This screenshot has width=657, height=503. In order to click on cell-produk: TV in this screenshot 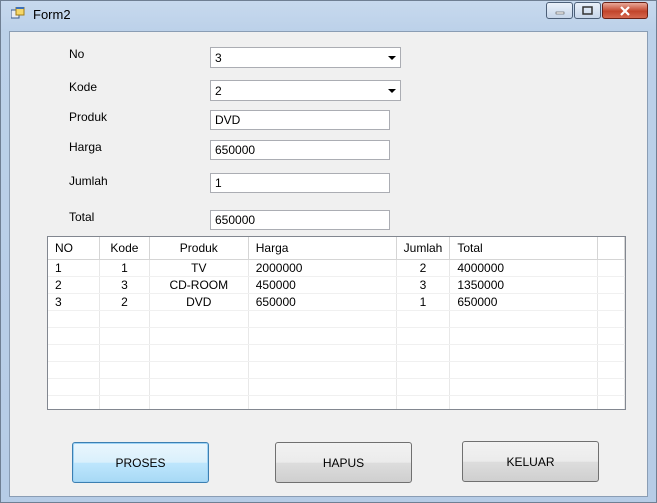, I will do `click(199, 268)`.